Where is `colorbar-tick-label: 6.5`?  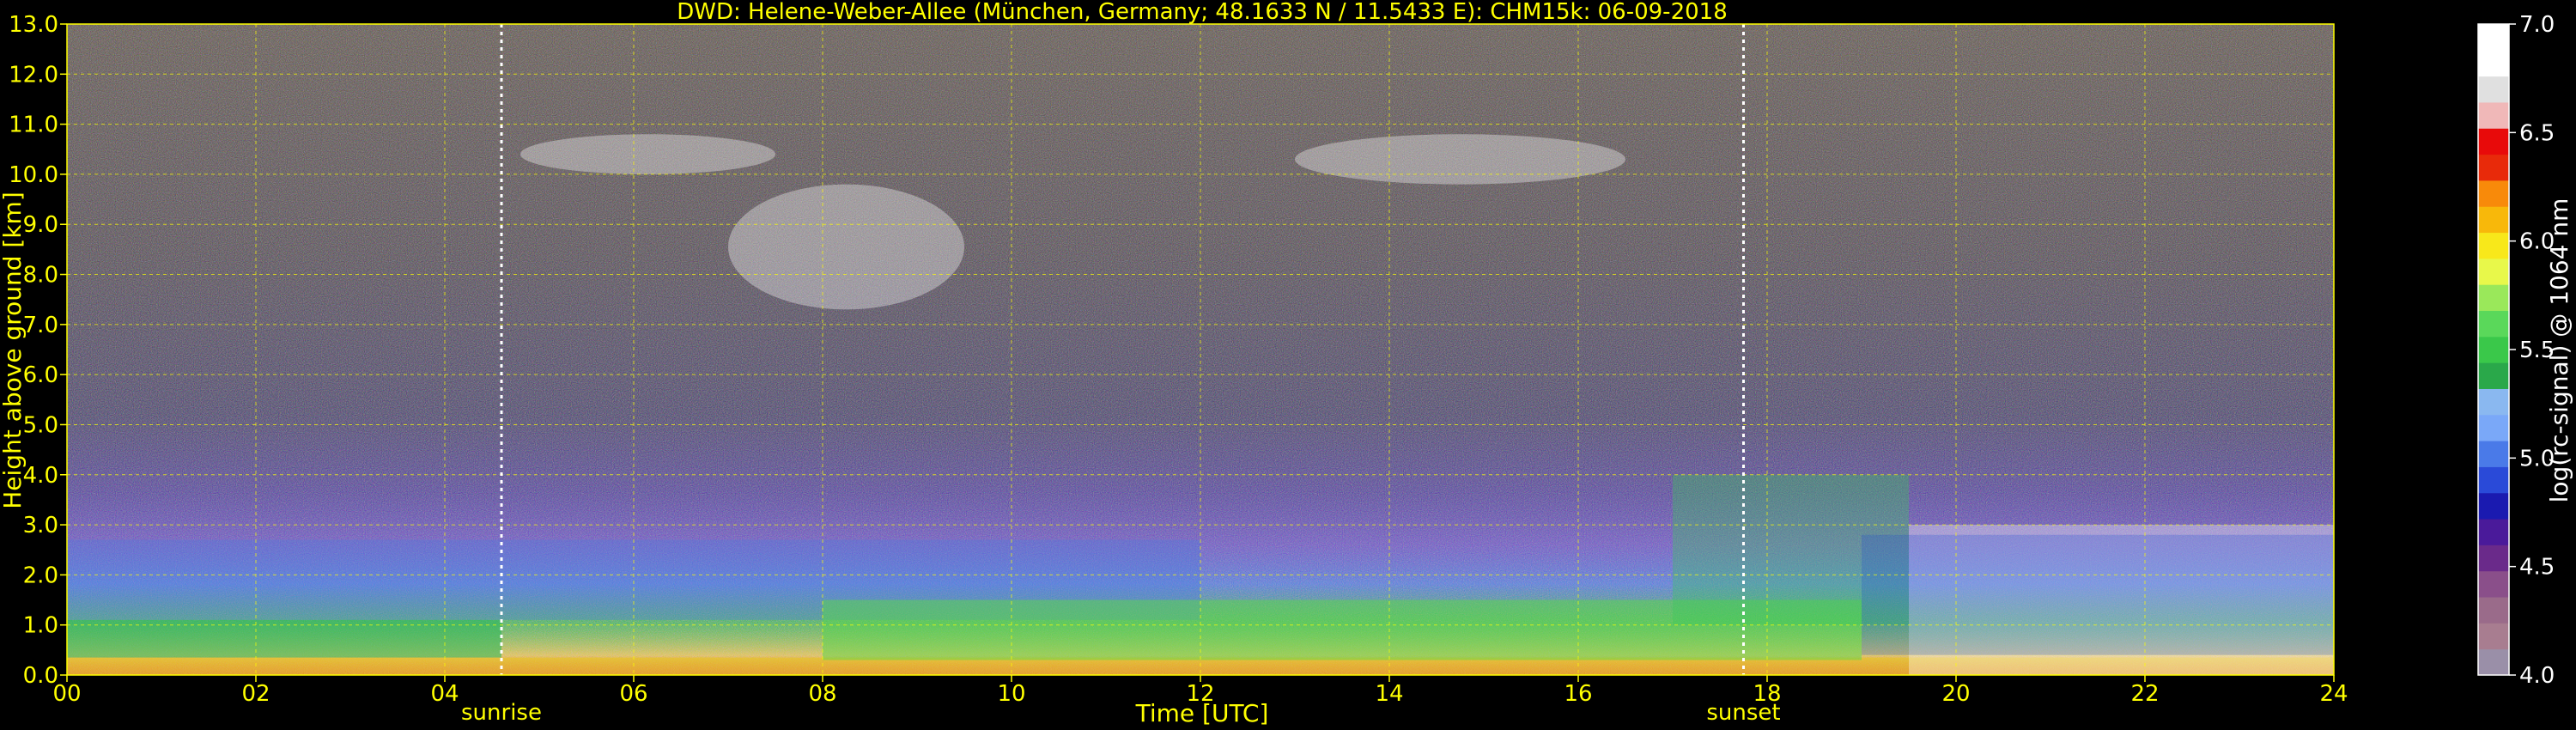
colorbar-tick-label: 6.5 is located at coordinates (2537, 133).